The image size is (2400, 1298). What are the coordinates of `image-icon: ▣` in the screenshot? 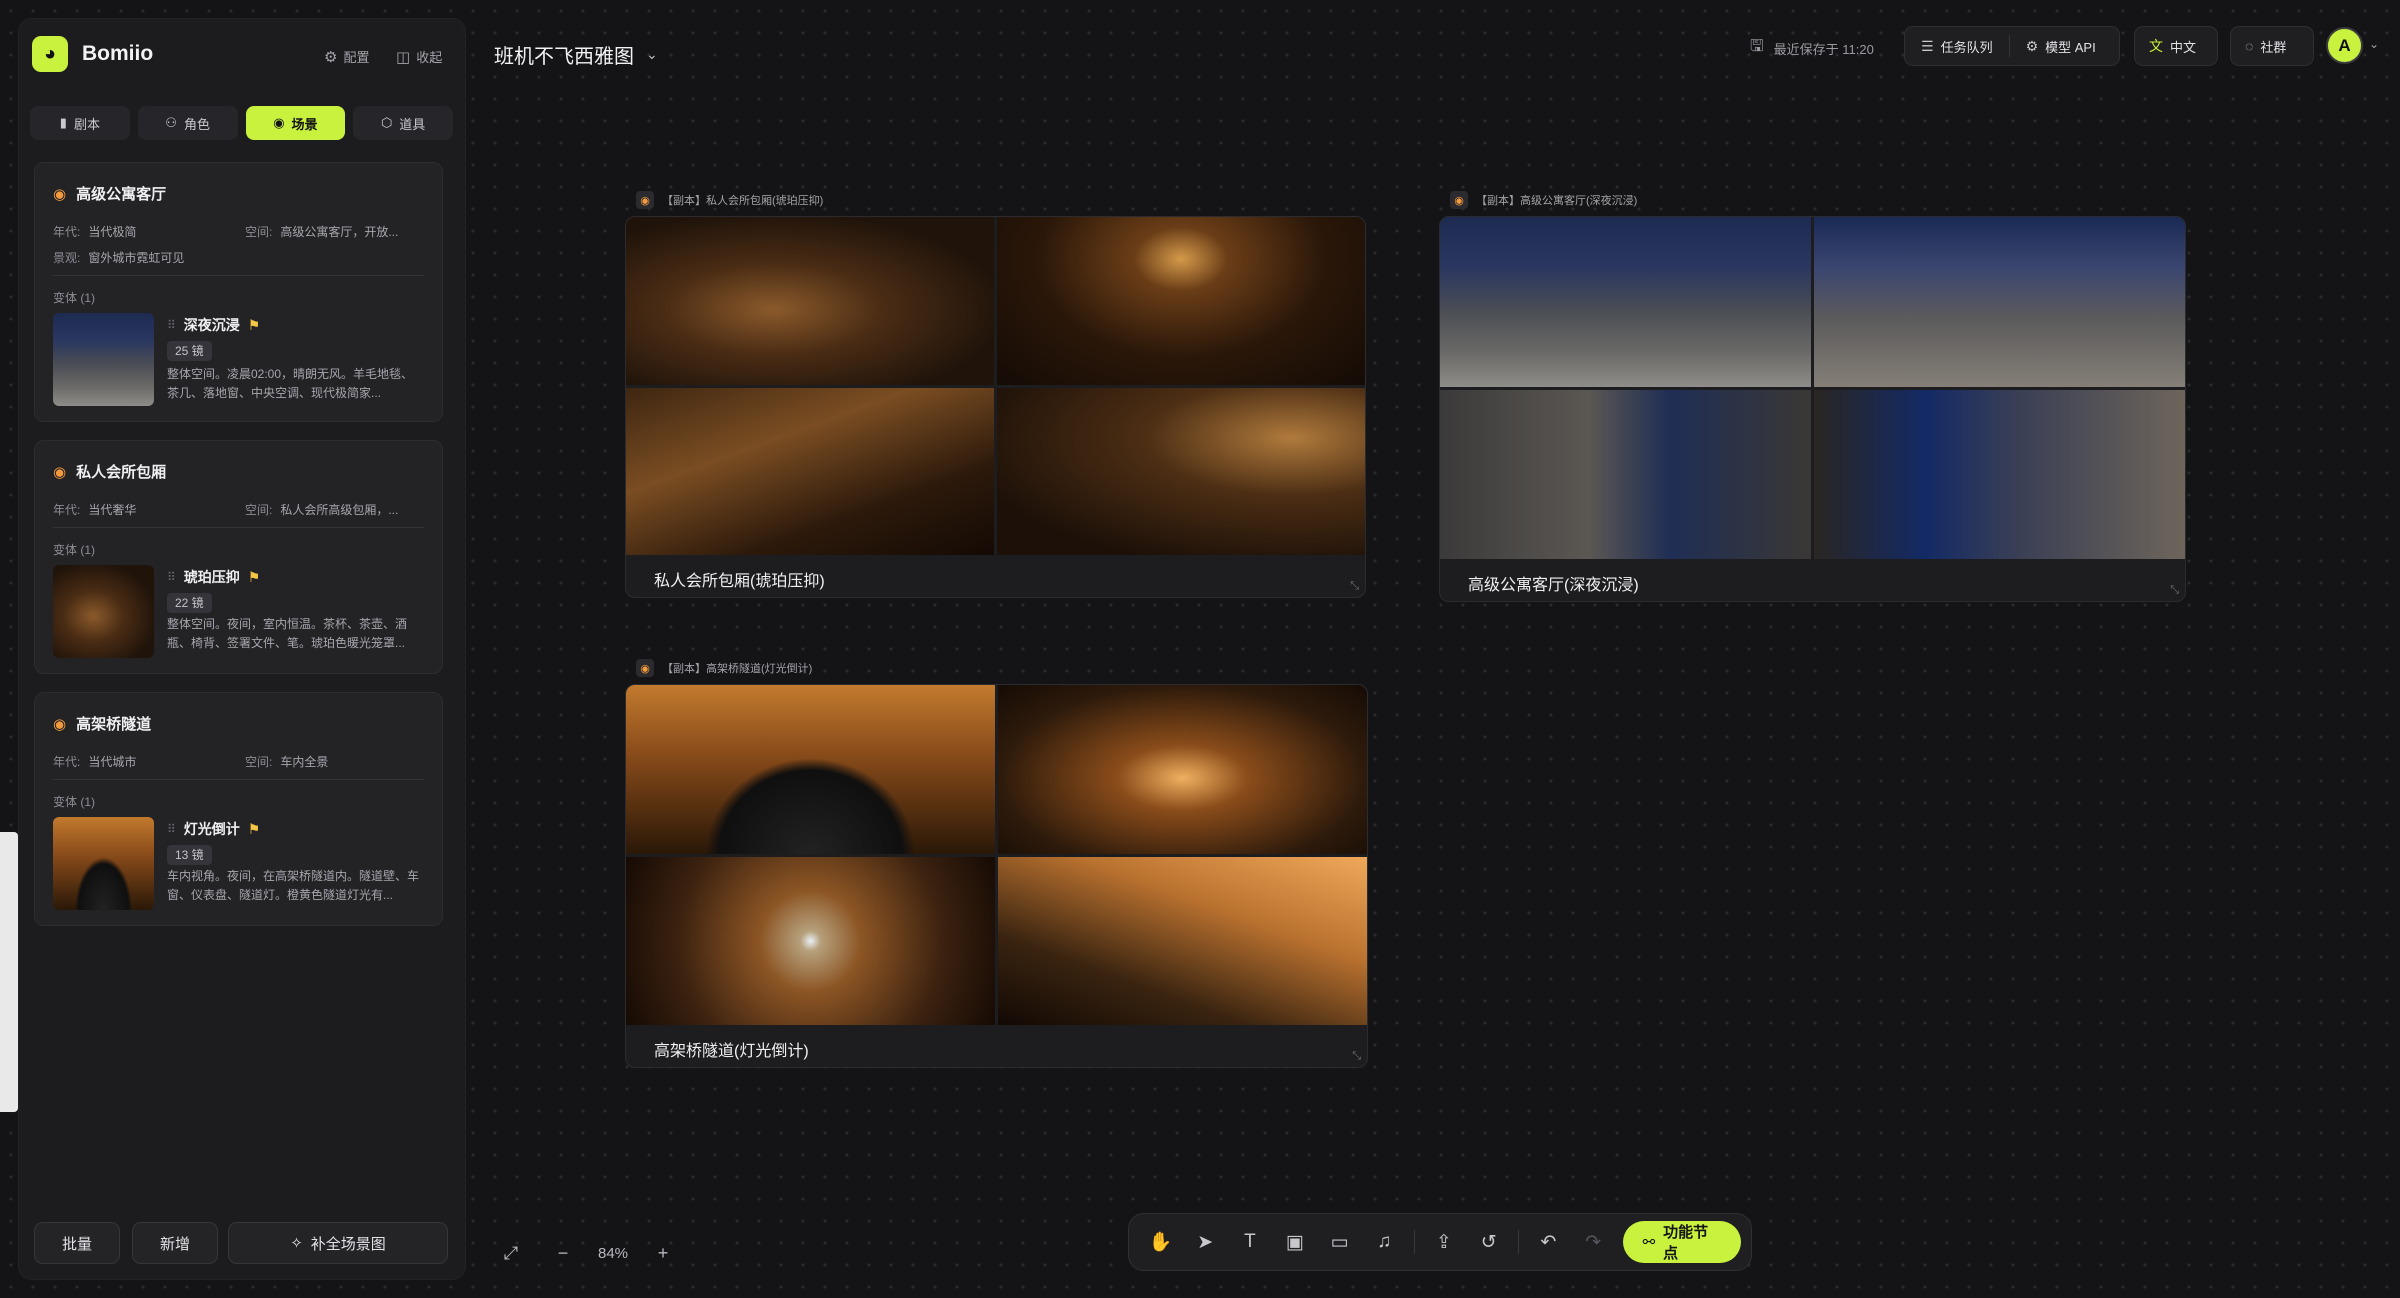 It's located at (1294, 1242).